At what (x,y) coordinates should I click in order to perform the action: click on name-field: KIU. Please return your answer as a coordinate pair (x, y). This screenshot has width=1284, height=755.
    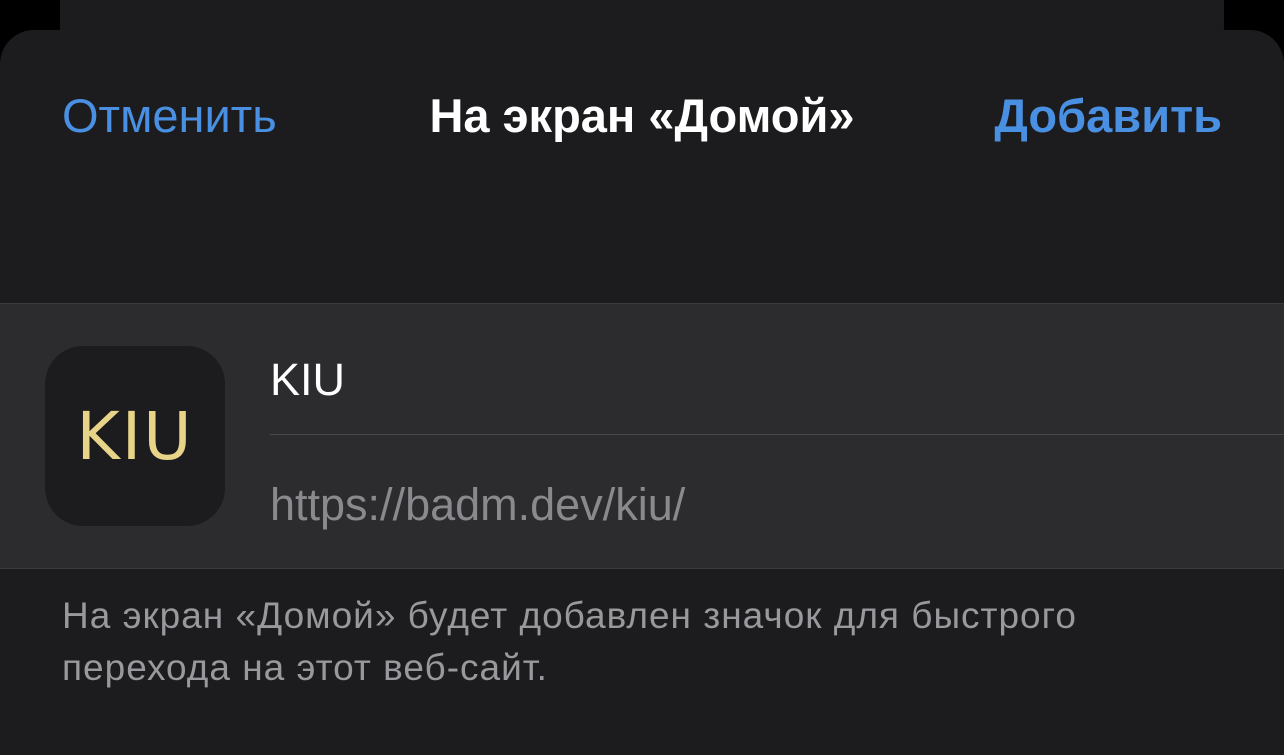
    Looking at the image, I should click on (777, 389).